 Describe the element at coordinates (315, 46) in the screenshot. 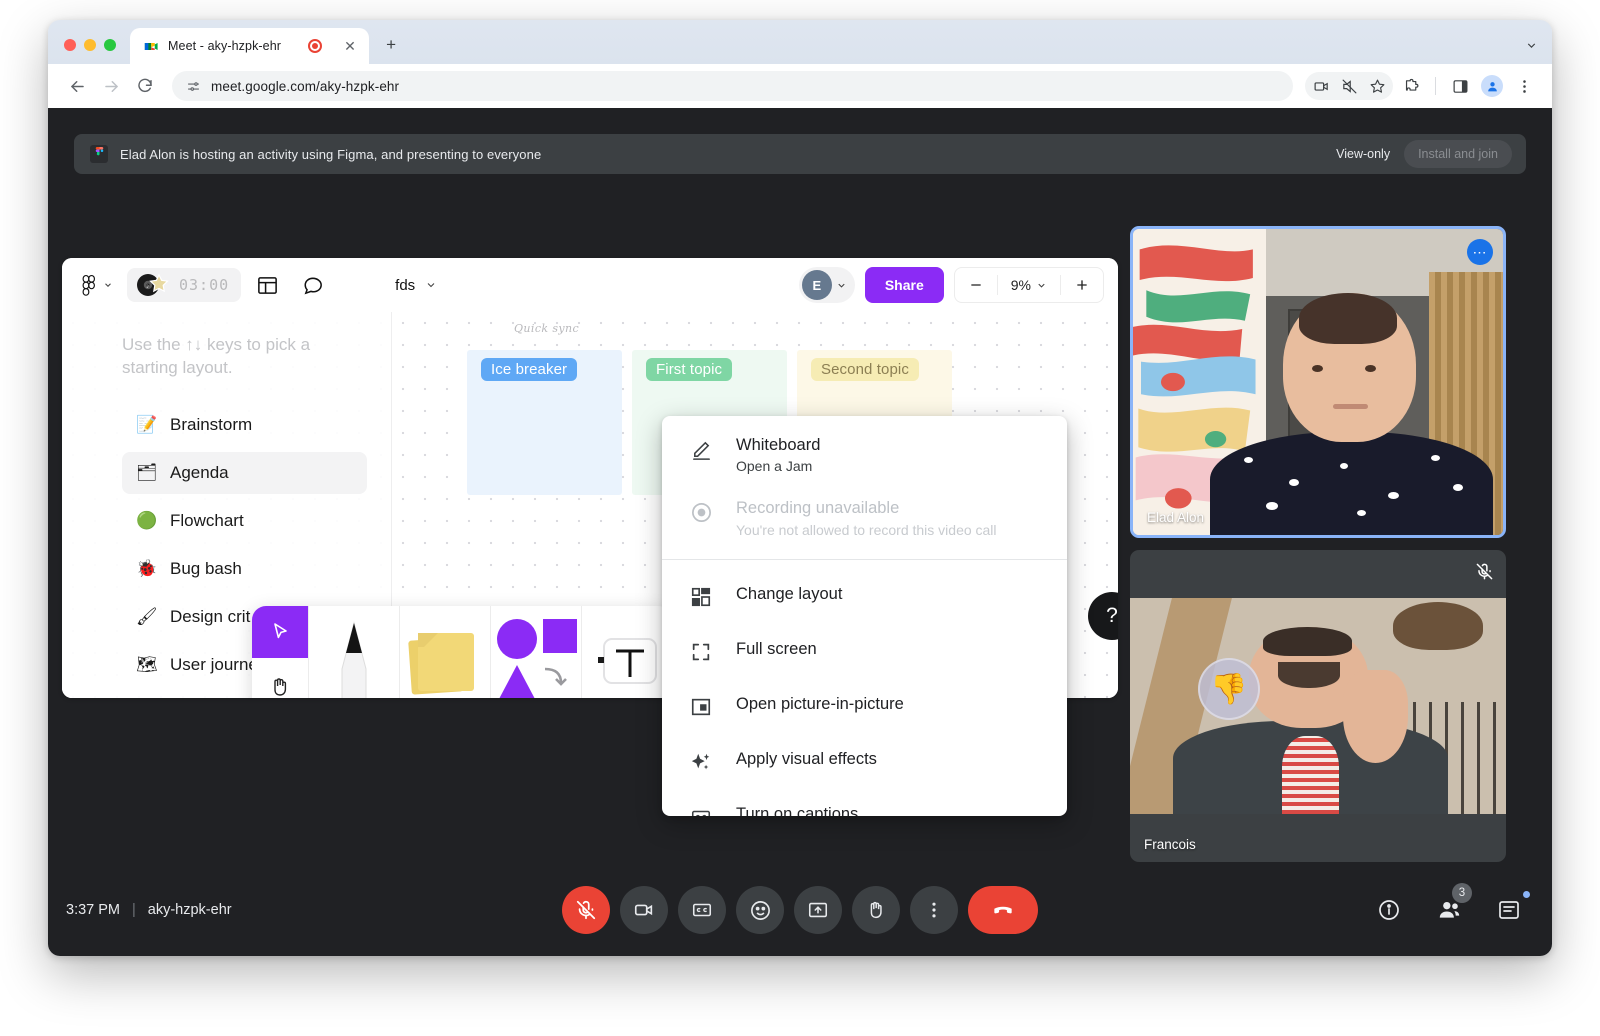

I see `recording-indicator-icon` at that location.